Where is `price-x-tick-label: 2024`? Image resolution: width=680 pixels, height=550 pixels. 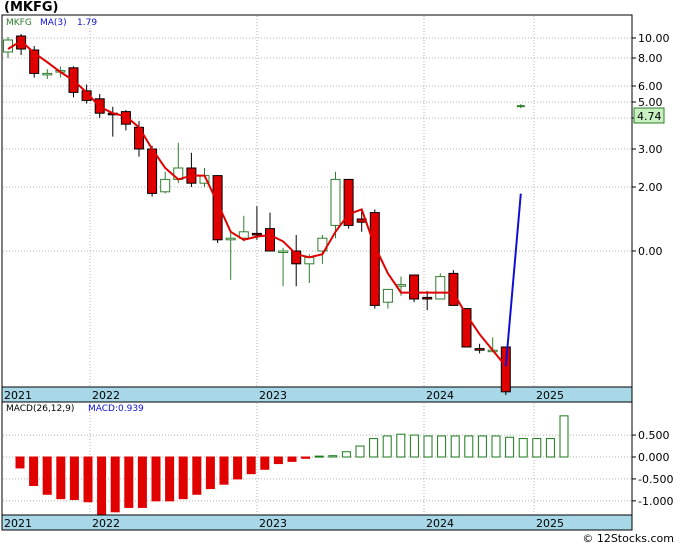
price-x-tick-label: 2024 is located at coordinates (440, 395).